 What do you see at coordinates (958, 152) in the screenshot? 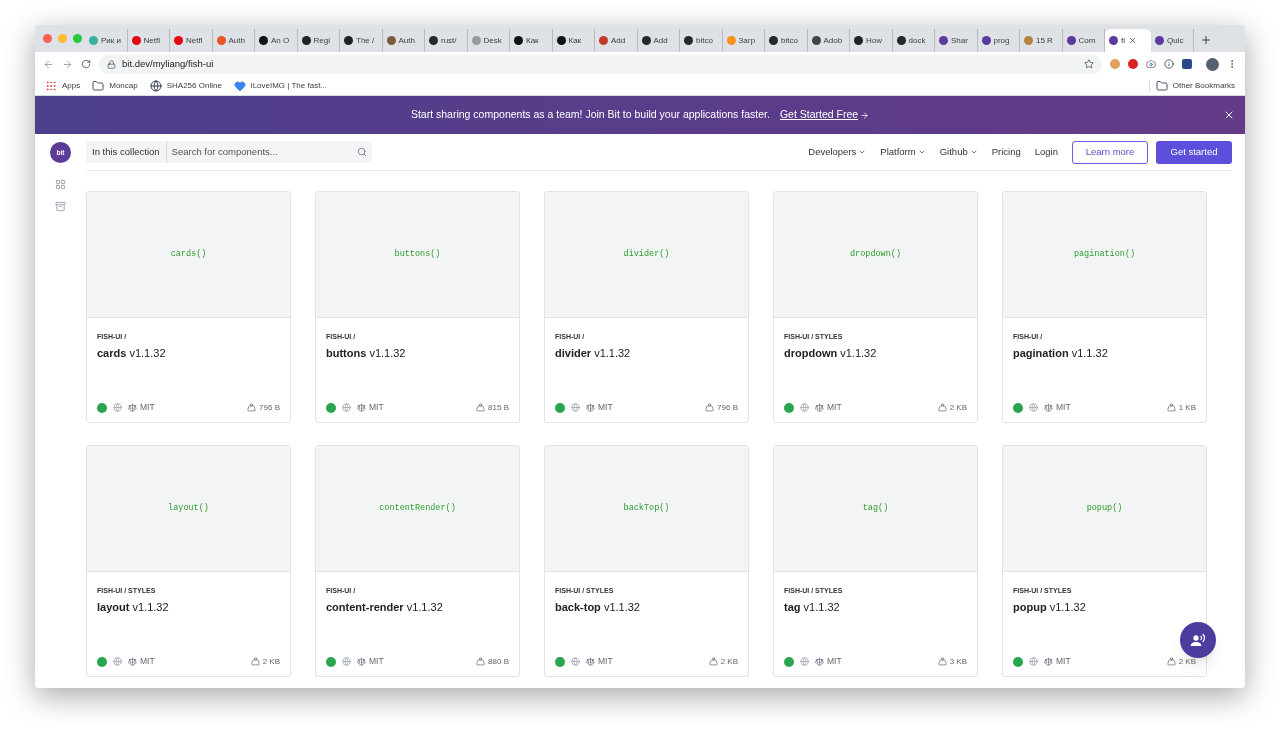
I see `nav-link: Github` at bounding box center [958, 152].